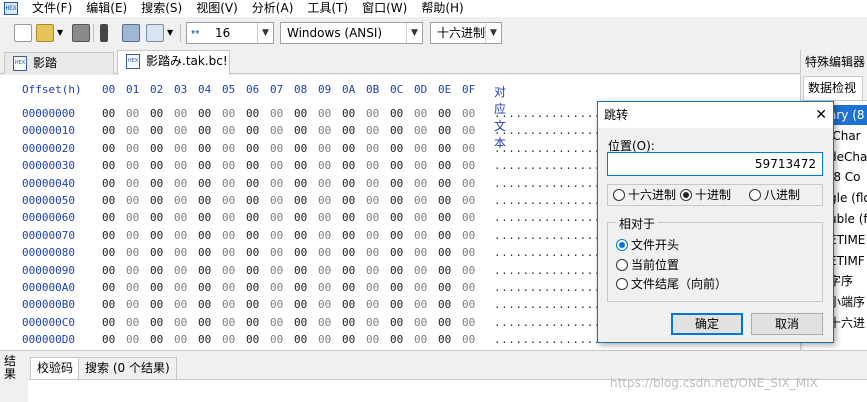 The width and height of the screenshot is (867, 402). Describe the element at coordinates (647, 265) in the screenshot. I see `radio-current-position: 当前位置` at that location.